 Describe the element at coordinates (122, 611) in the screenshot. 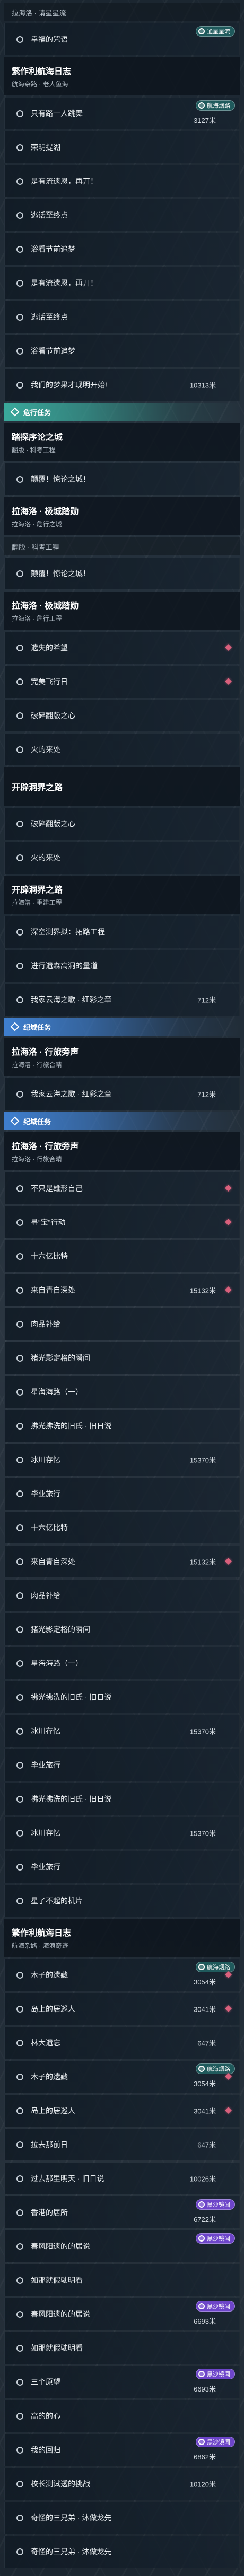

I see `quest-group-header: 拉海洛 · 极城踏勋 拉海洛 · 危行工程` at that location.